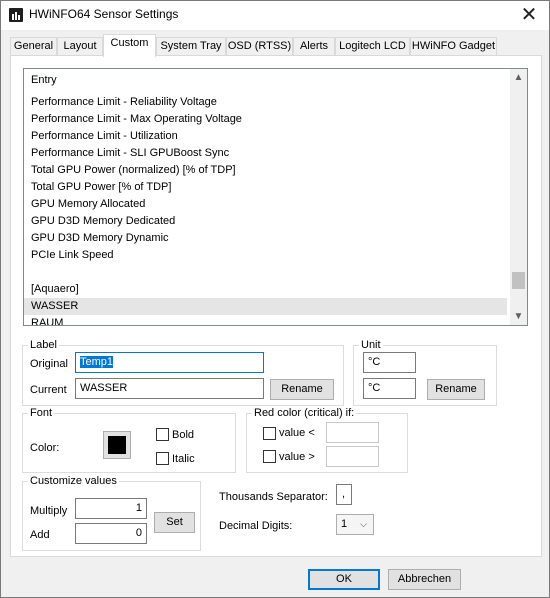  I want to click on value-less-label: value <, so click(297, 433).